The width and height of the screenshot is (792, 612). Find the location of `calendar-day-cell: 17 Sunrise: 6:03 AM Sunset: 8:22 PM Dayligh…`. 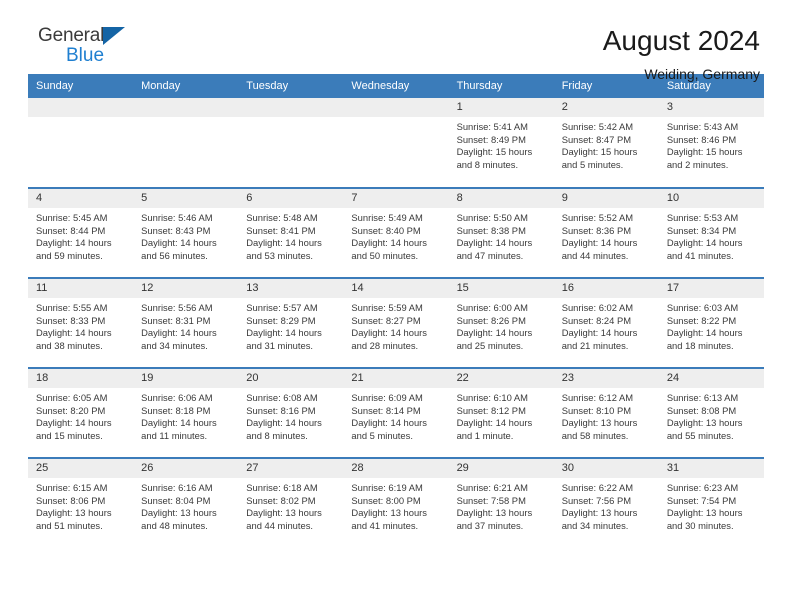

calendar-day-cell: 17 Sunrise: 6:03 AM Sunset: 8:22 PM Dayligh… is located at coordinates (711, 322).